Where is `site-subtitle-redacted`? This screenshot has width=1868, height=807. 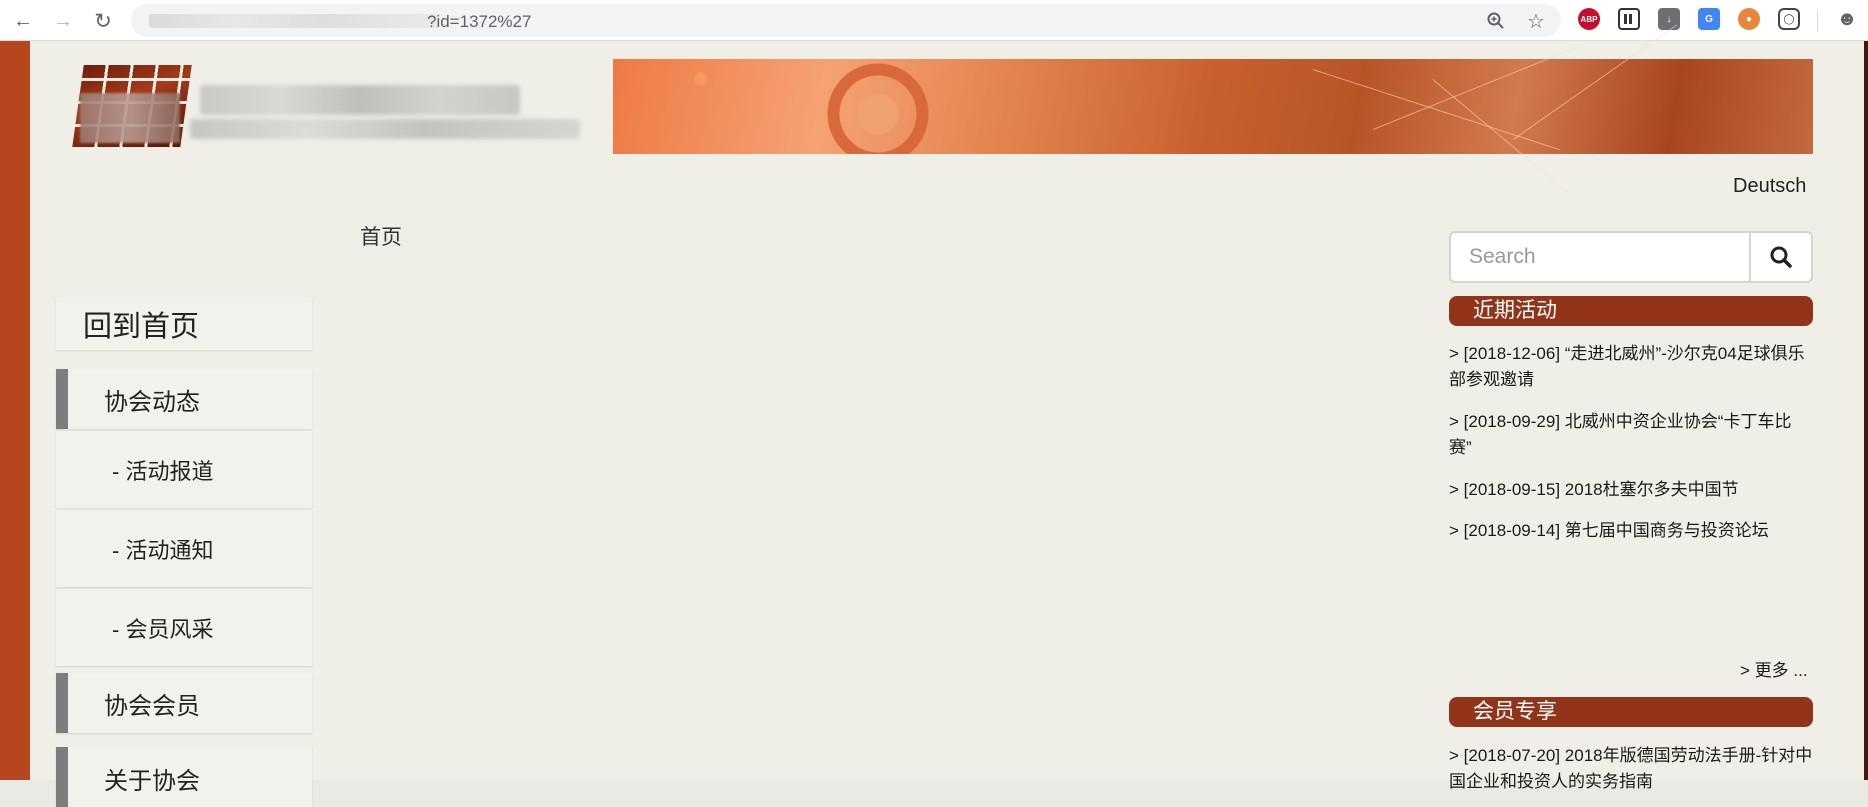 site-subtitle-redacted is located at coordinates (385, 129).